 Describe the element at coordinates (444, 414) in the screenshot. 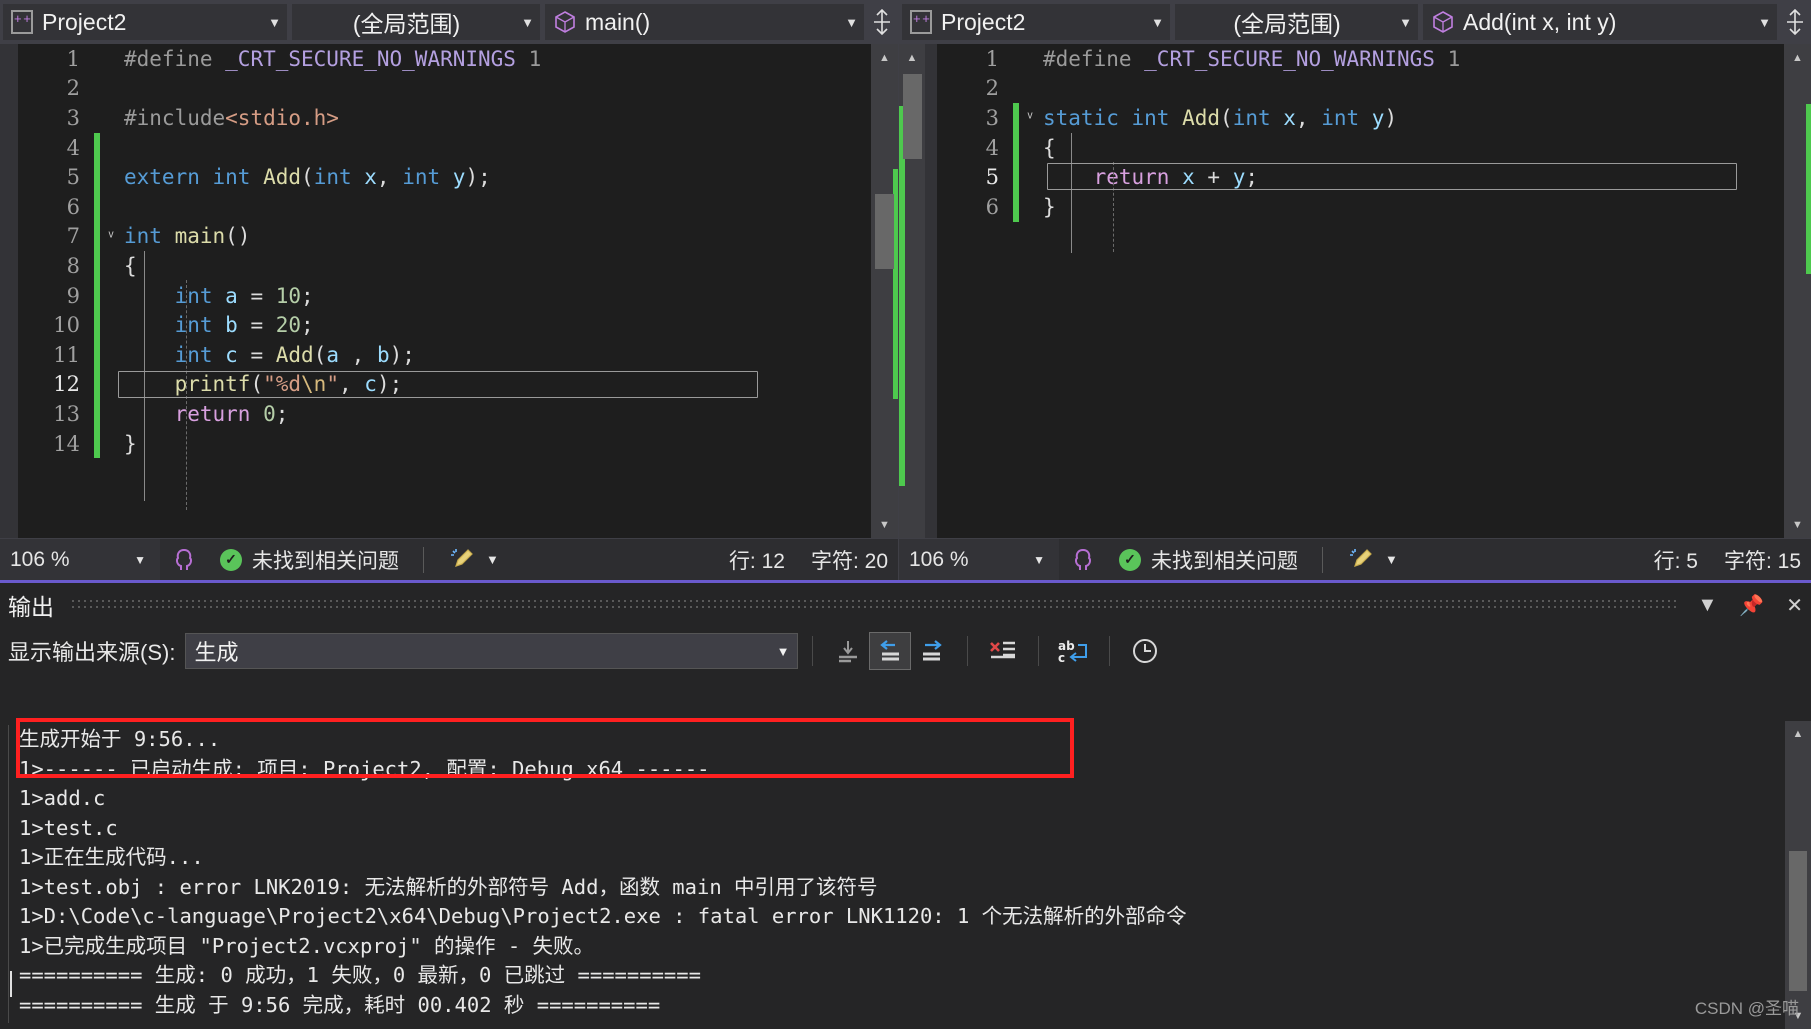

I see `code-line: 13 return 0;` at that location.